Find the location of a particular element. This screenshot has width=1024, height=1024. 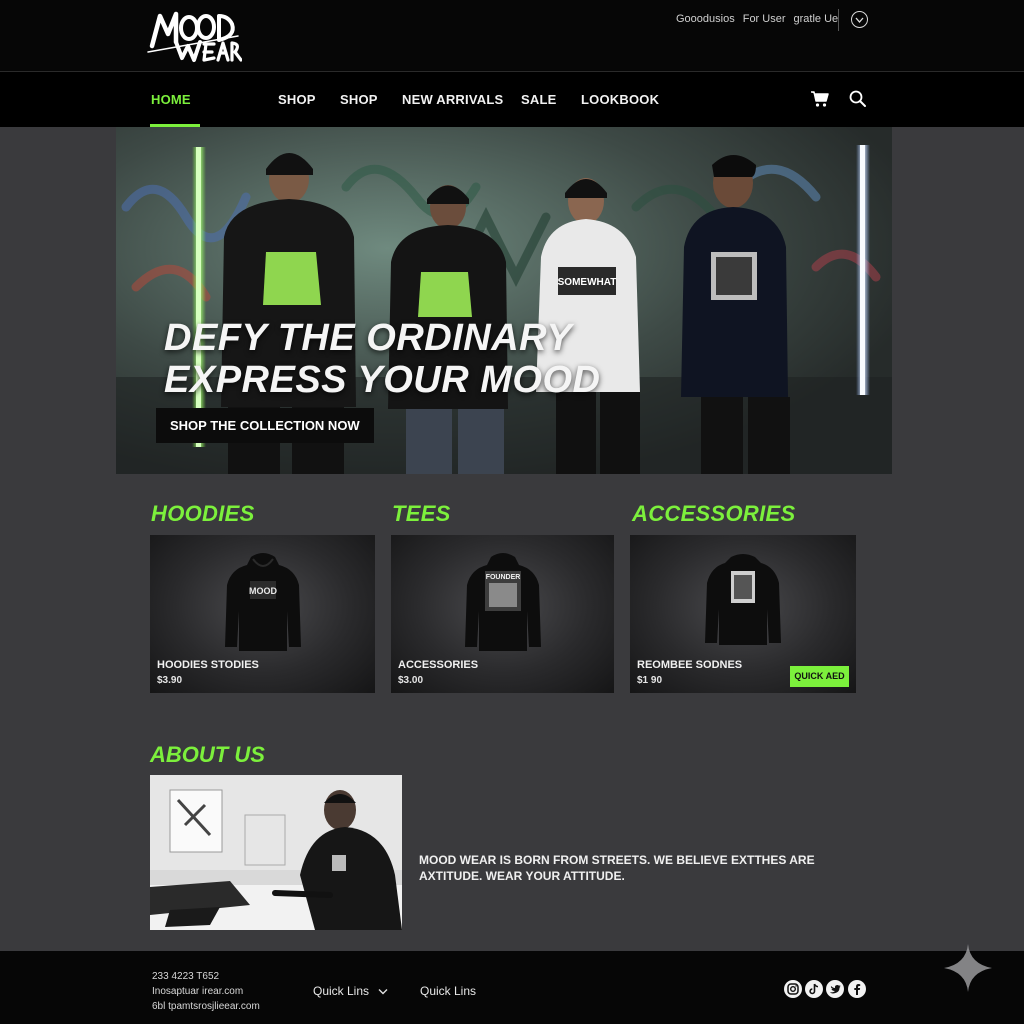

hero-headline: DEFY THE ORDINARY EXPRESS YOUR MOOD is located at coordinates (382, 359).